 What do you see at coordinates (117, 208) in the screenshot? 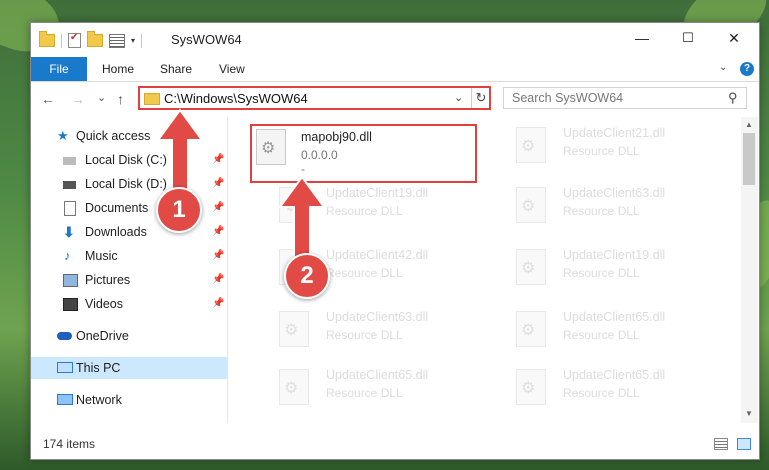
I see `sidebar-item-label: Documents` at bounding box center [117, 208].